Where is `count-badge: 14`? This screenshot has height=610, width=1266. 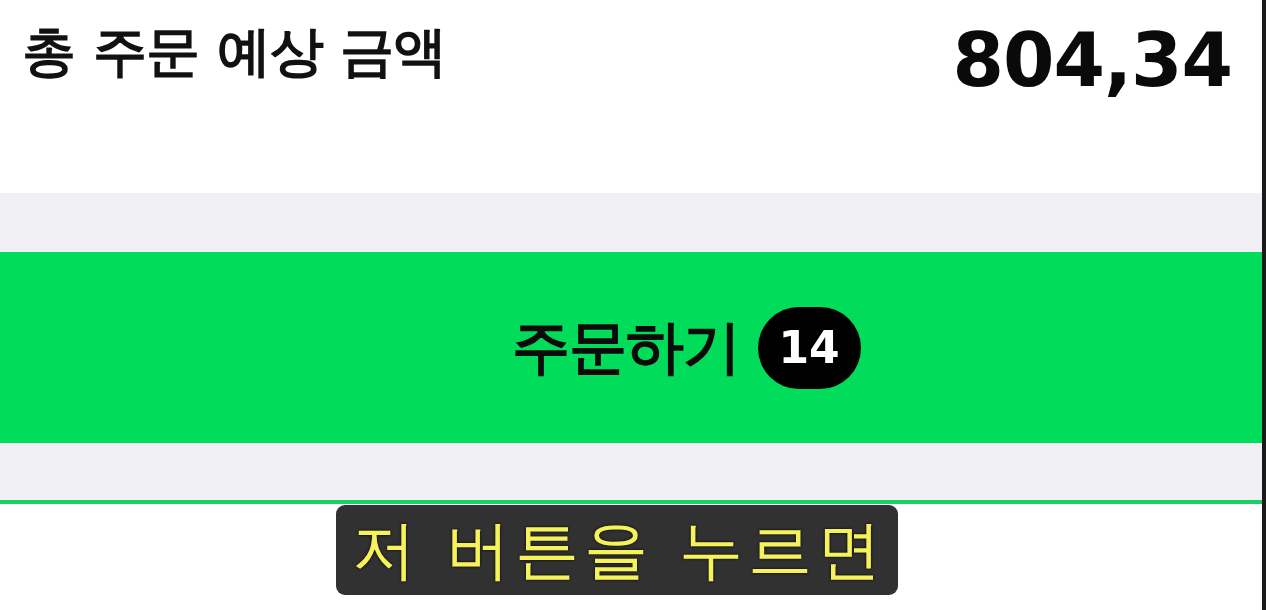 count-badge: 14 is located at coordinates (809, 347).